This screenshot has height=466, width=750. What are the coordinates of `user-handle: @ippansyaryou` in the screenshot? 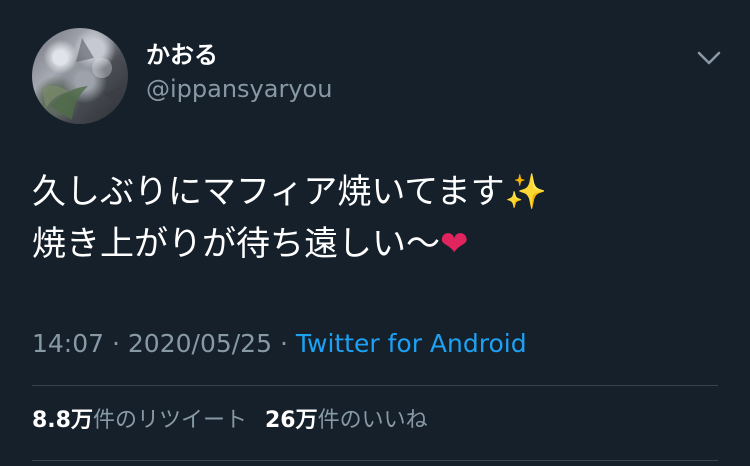 It's located at (239, 89).